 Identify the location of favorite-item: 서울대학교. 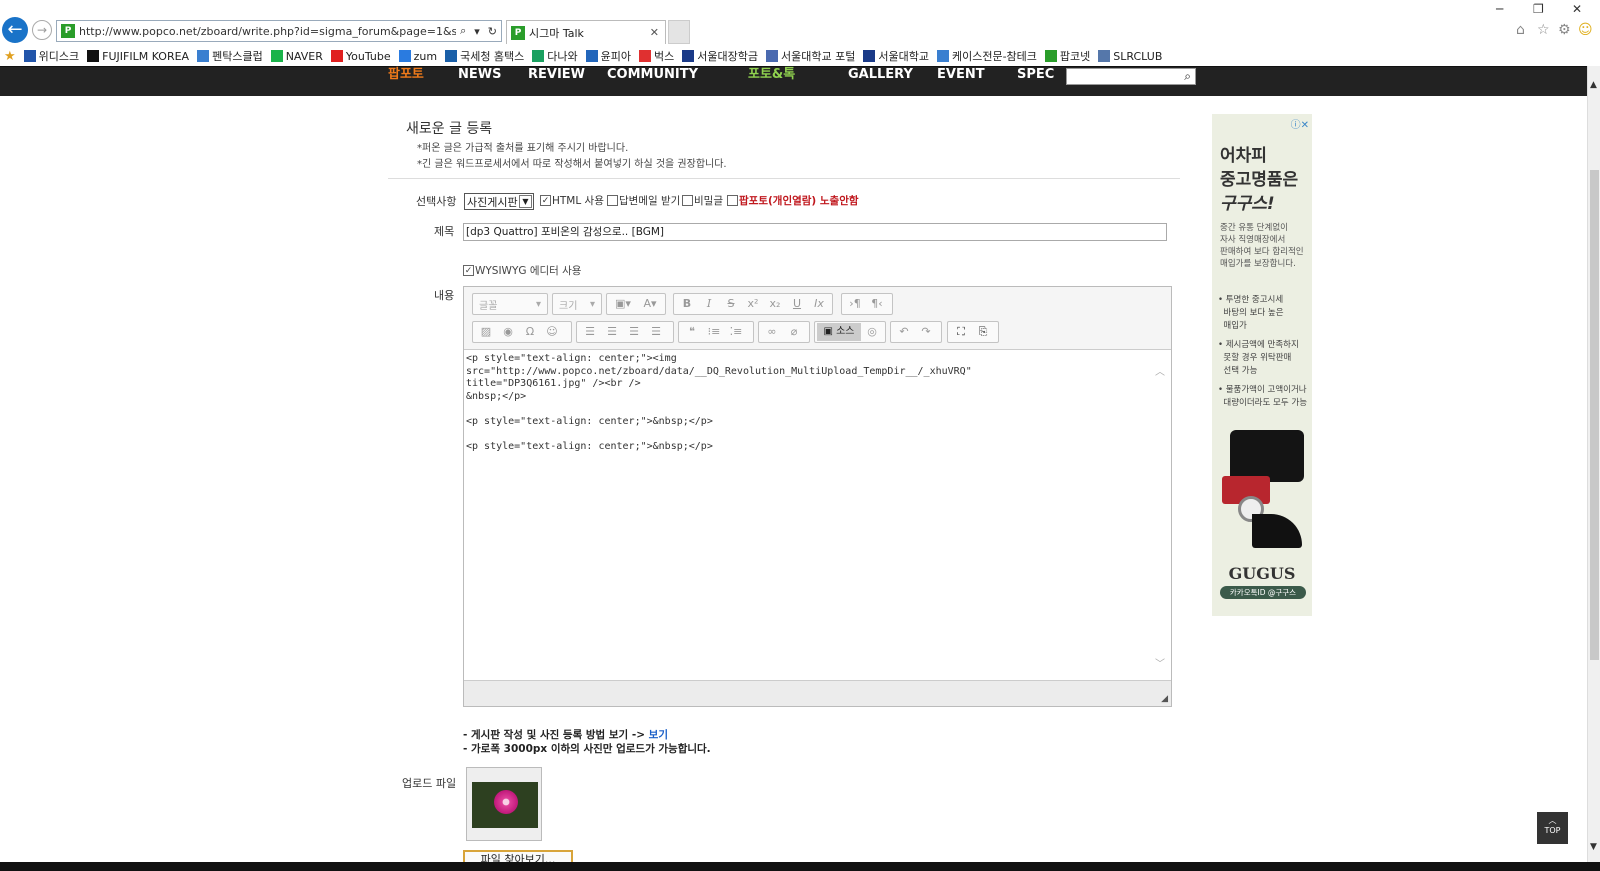
(896, 56).